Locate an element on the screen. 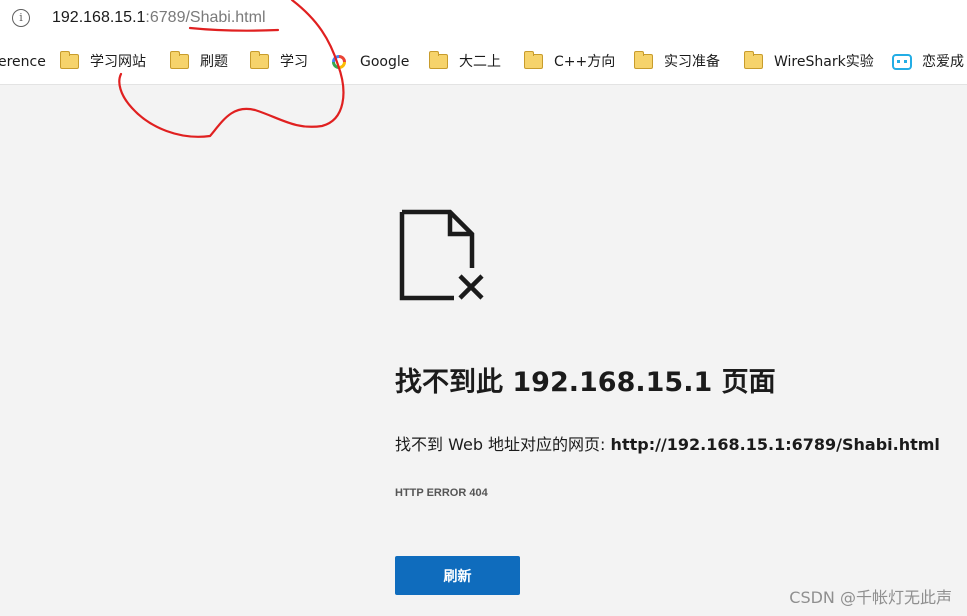 This screenshot has width=967, height=616. bookmark-label: Google is located at coordinates (385, 62).